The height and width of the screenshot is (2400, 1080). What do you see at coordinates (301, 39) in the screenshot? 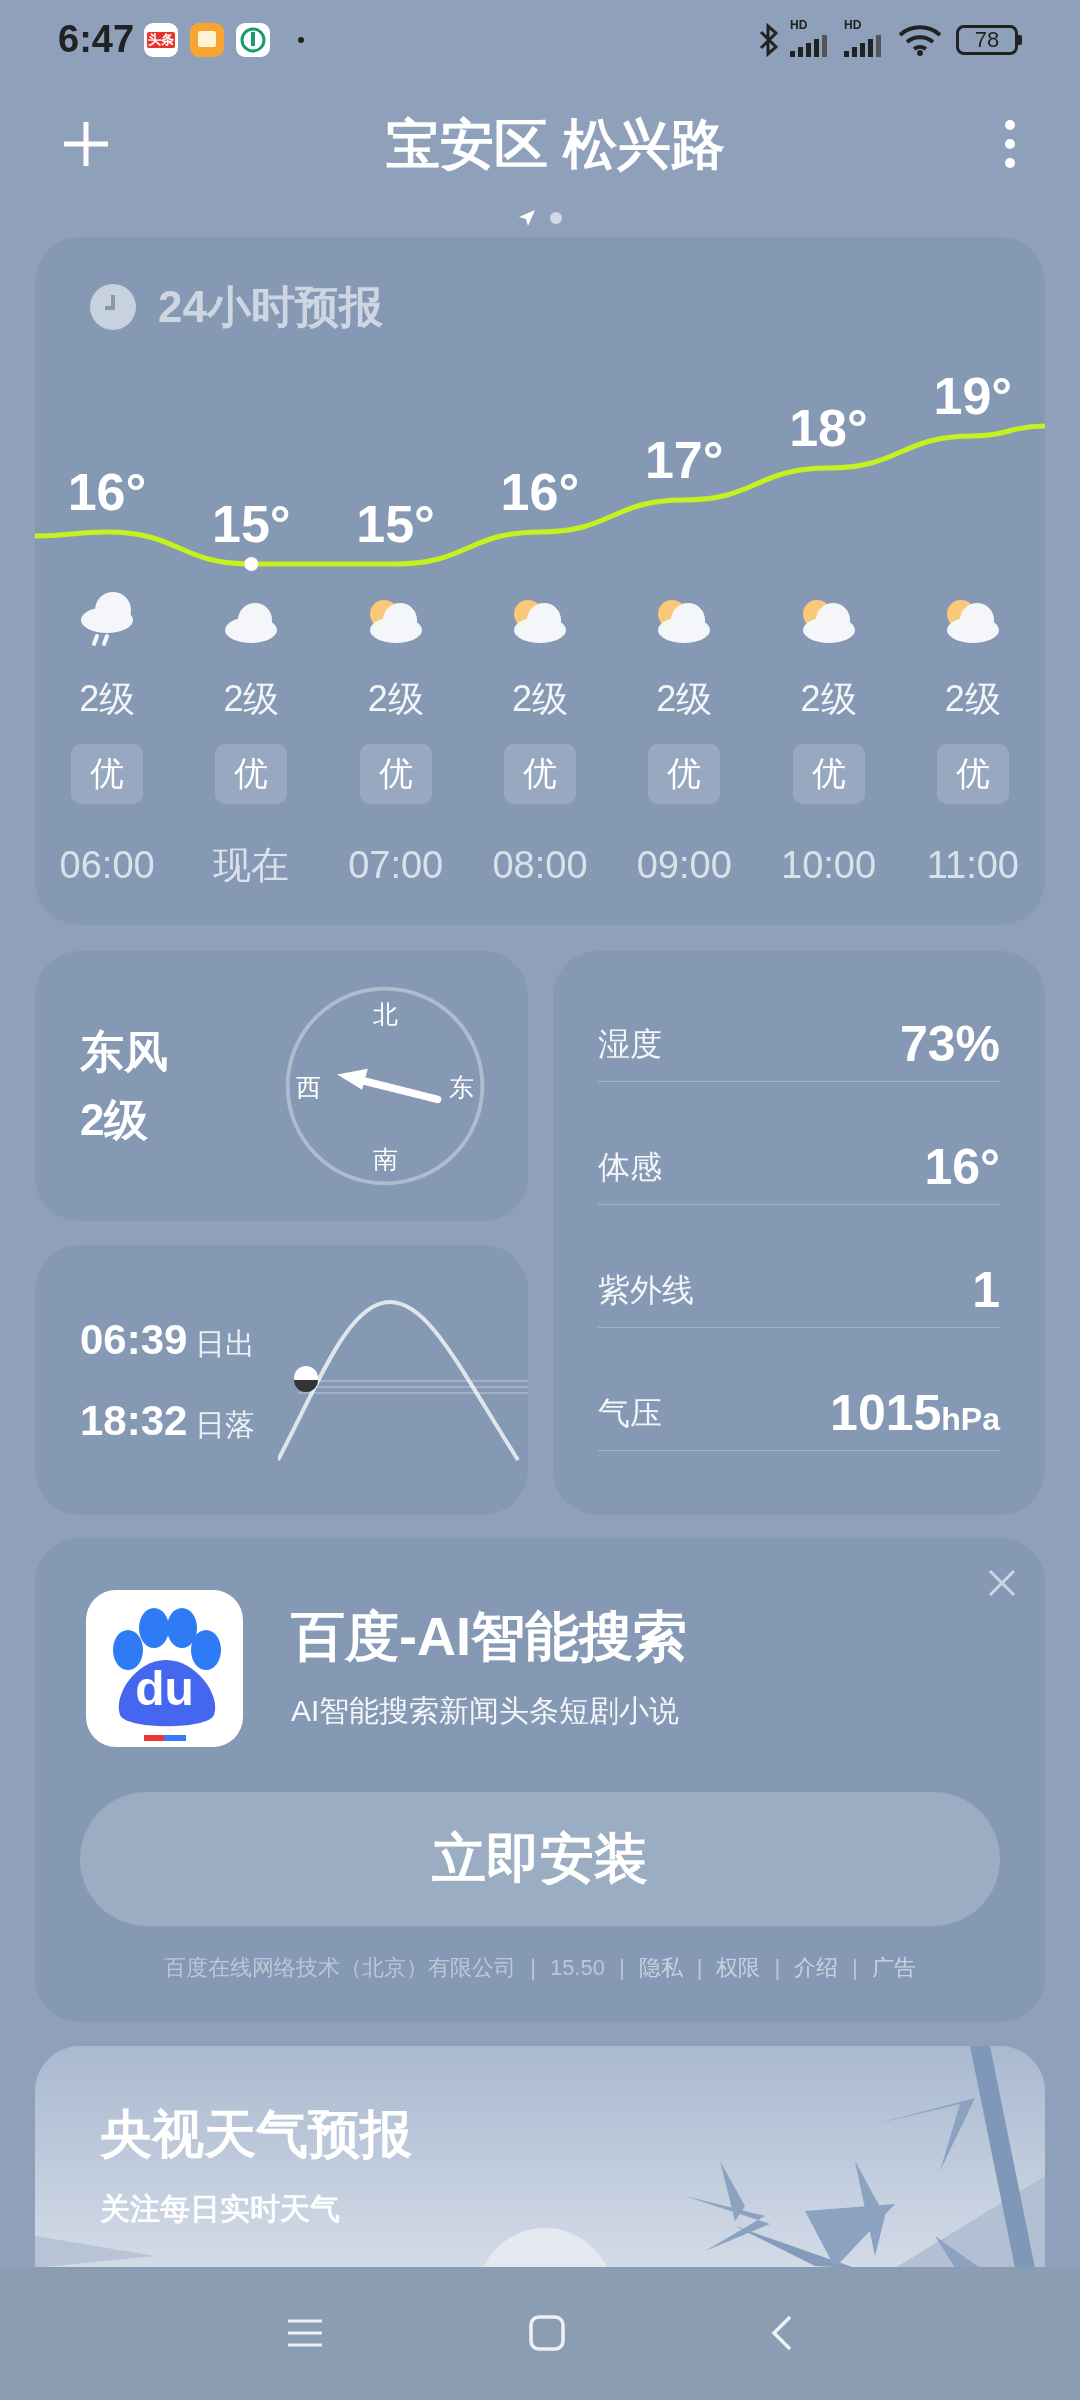
I see `dot-icon` at bounding box center [301, 39].